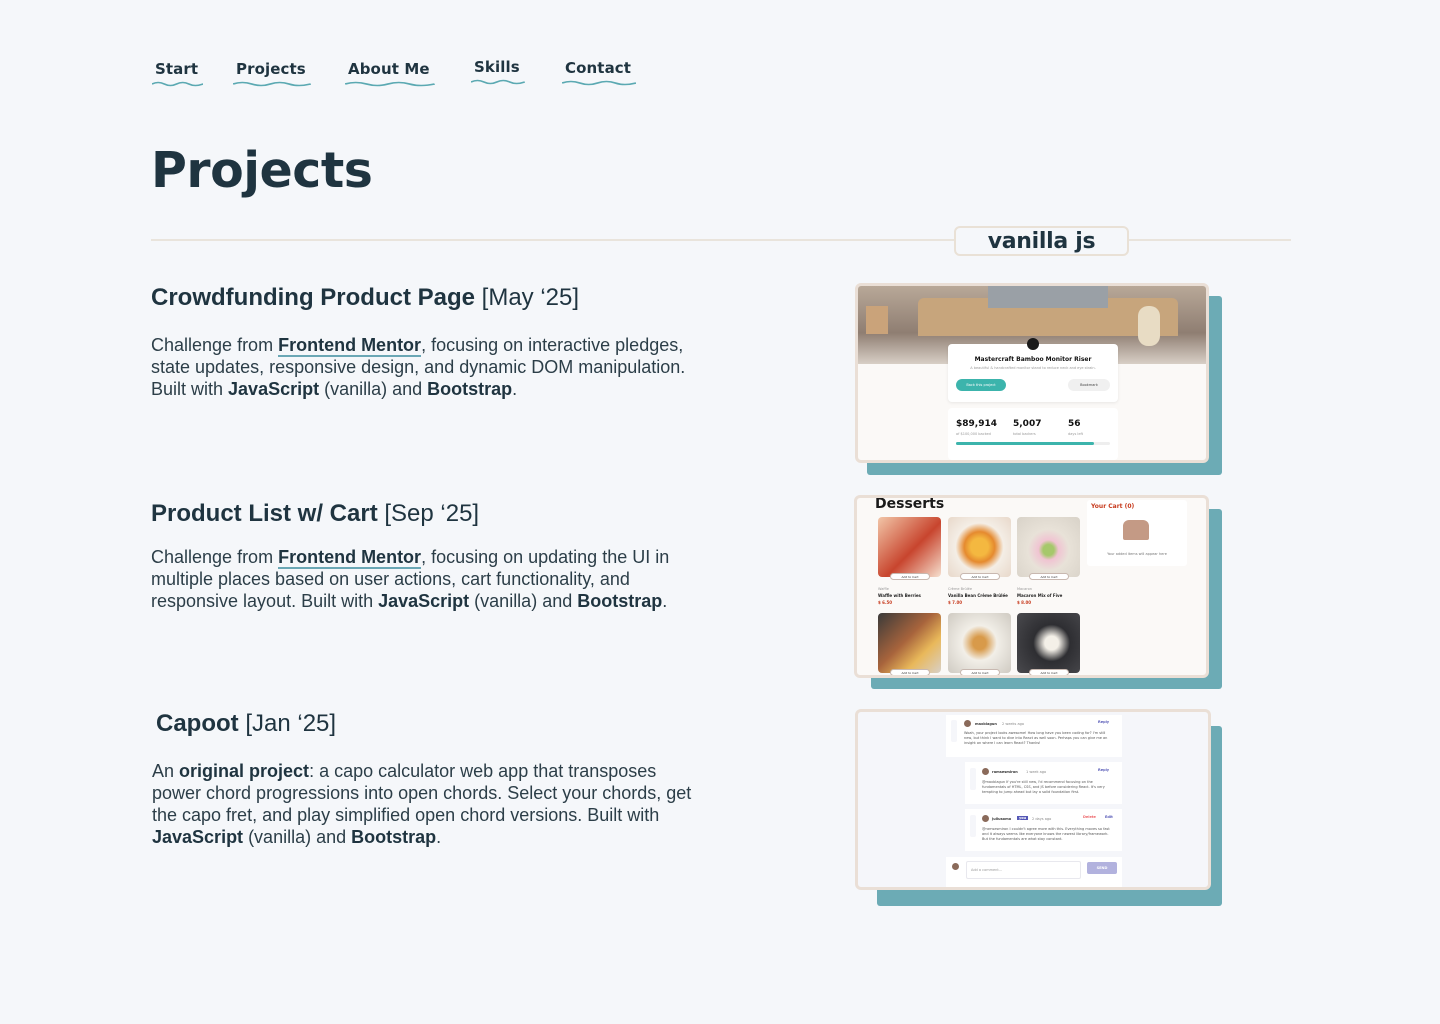  Describe the element at coordinates (1048, 547) in the screenshot. I see `macaron-image` at that location.